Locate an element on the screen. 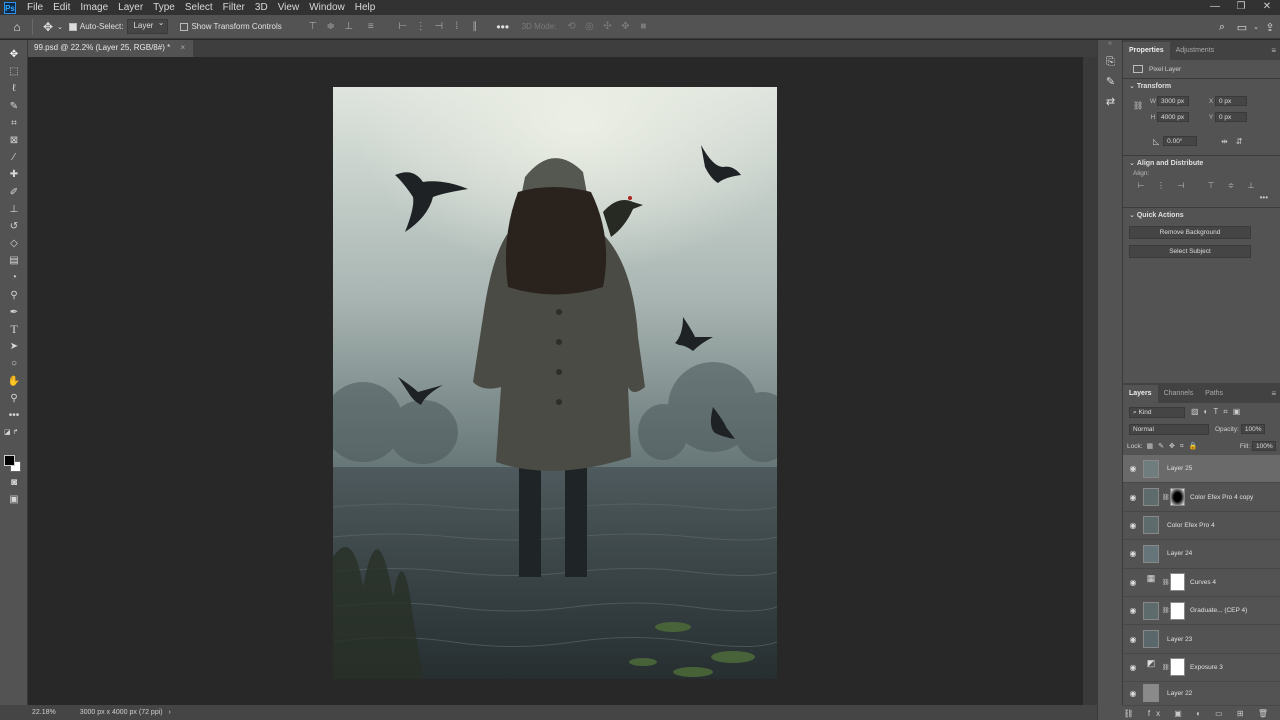  collapse-icon: « is located at coordinates (1110, 46).